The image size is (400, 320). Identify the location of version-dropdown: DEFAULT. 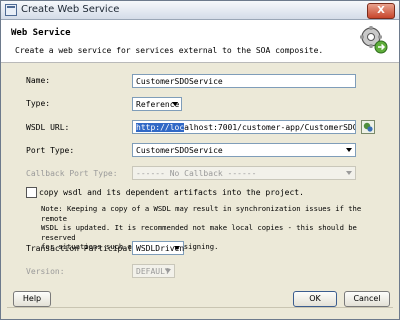
(153, 271).